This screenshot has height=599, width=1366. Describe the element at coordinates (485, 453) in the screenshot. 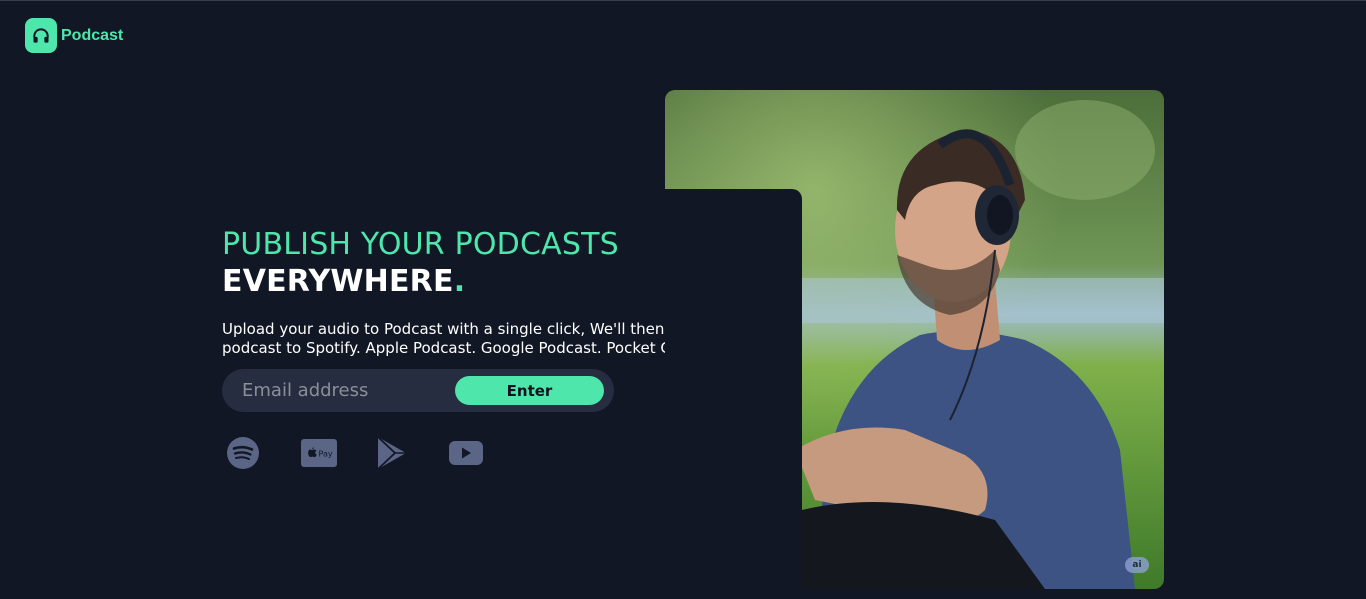

I see `youtube-link` at that location.